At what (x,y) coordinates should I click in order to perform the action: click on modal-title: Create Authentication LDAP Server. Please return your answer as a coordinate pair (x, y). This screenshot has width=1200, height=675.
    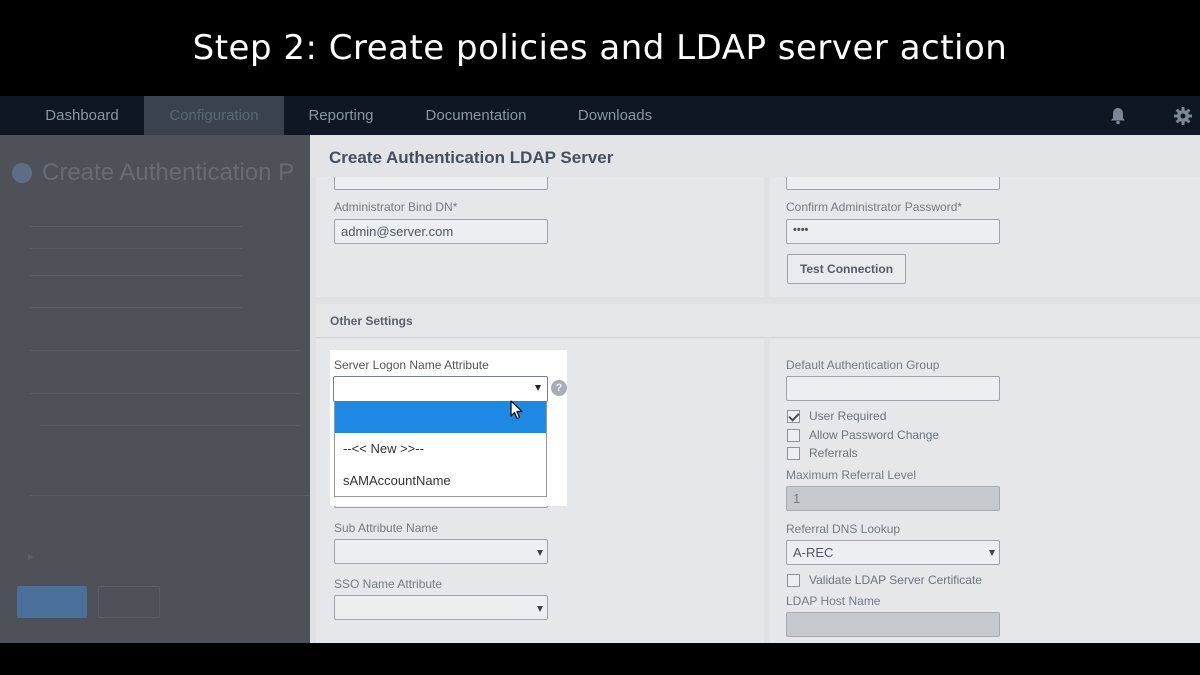
    Looking at the image, I should click on (471, 157).